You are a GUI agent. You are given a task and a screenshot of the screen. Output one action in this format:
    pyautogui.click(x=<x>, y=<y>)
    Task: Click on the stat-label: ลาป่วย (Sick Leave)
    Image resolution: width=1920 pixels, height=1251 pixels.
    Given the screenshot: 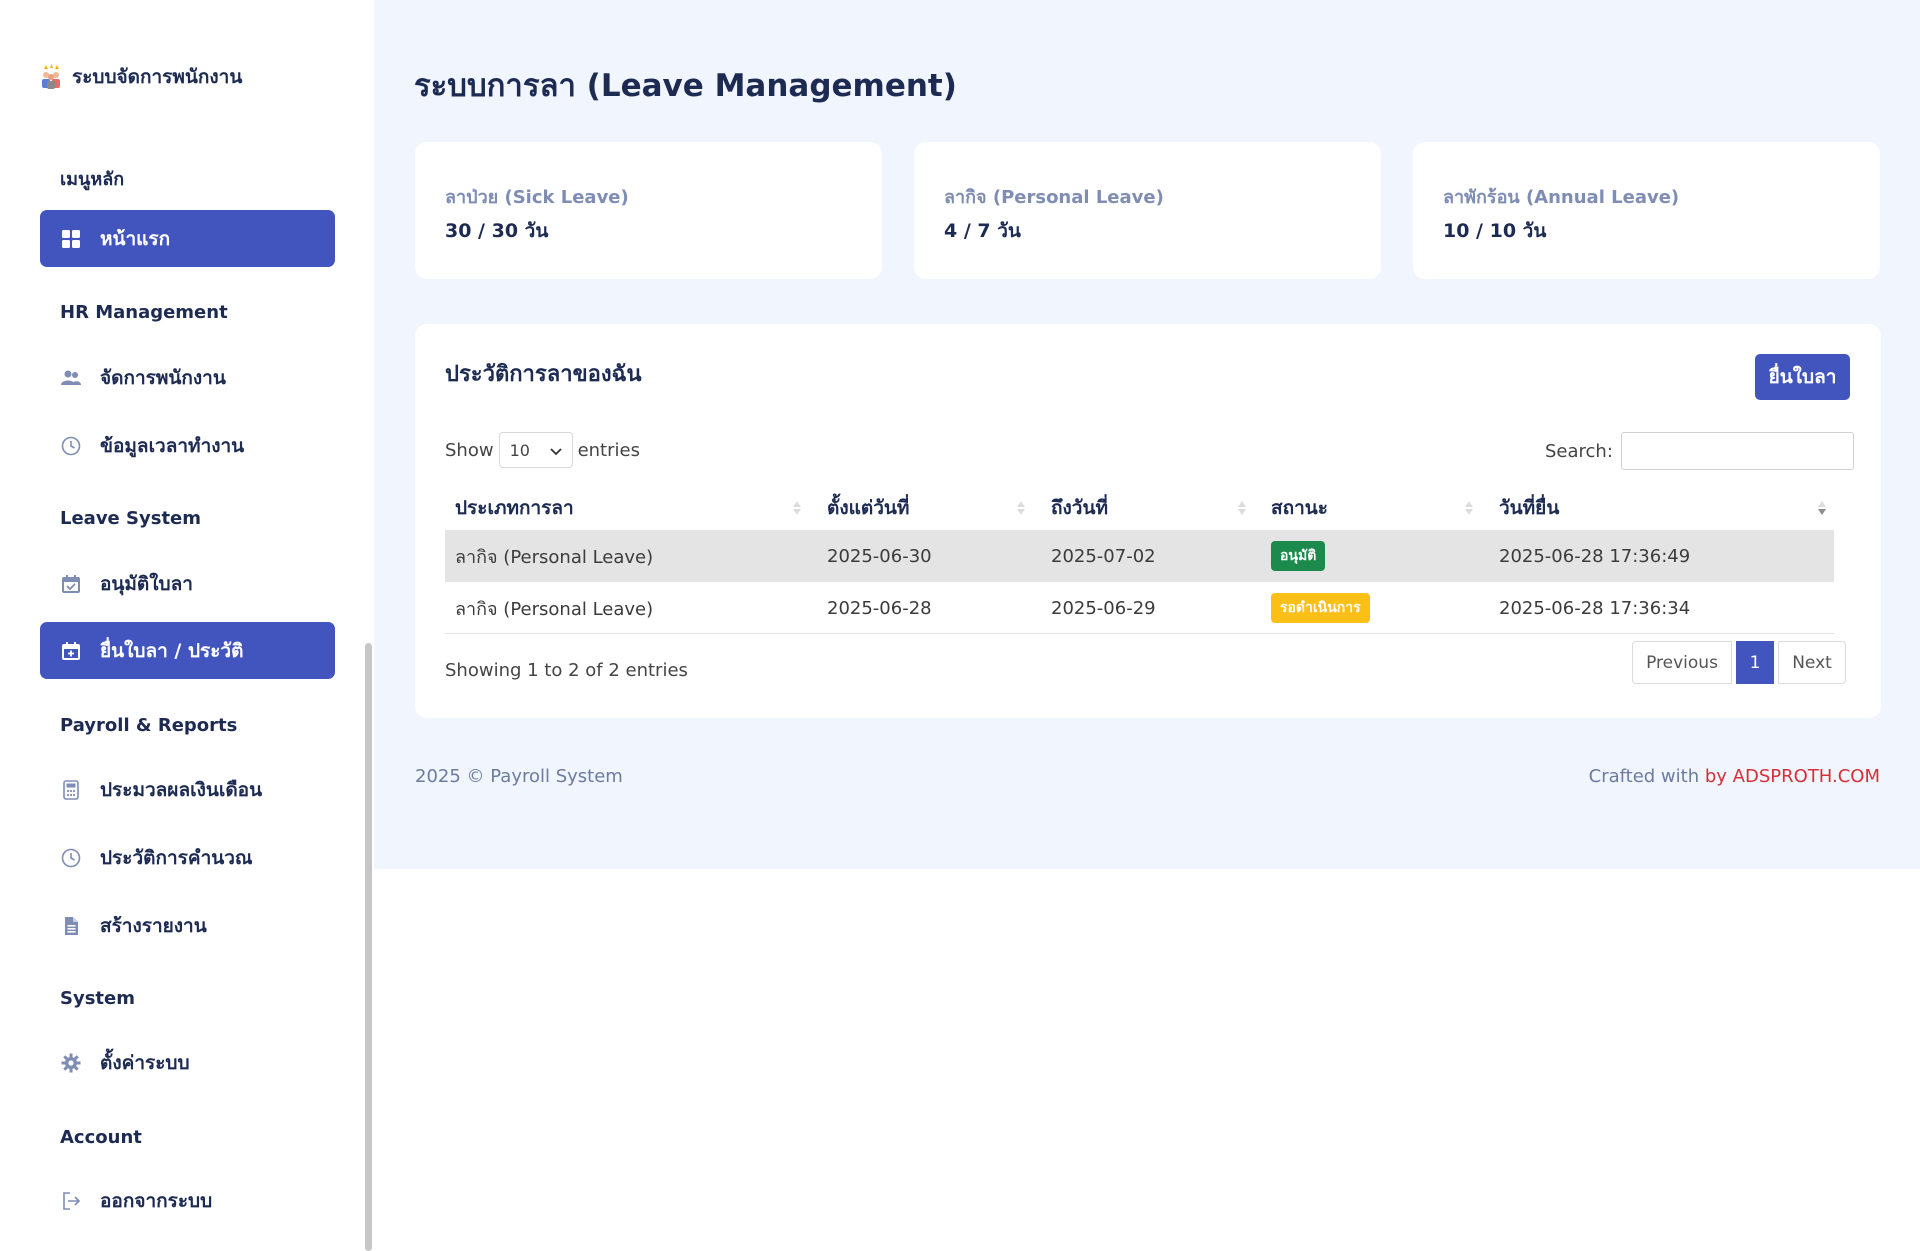 What is the action you would take?
    pyautogui.click(x=537, y=197)
    